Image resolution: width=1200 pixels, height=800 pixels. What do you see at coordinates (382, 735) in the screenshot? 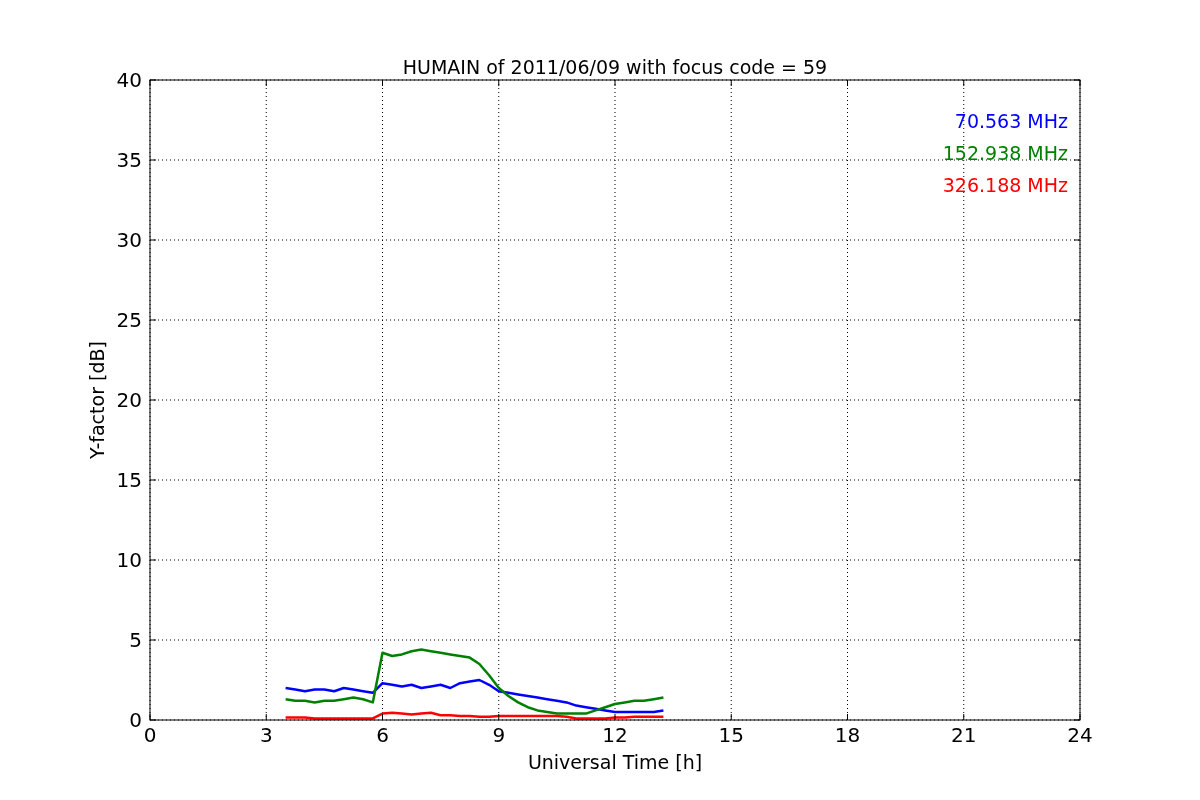
I see `tick-label: 6` at bounding box center [382, 735].